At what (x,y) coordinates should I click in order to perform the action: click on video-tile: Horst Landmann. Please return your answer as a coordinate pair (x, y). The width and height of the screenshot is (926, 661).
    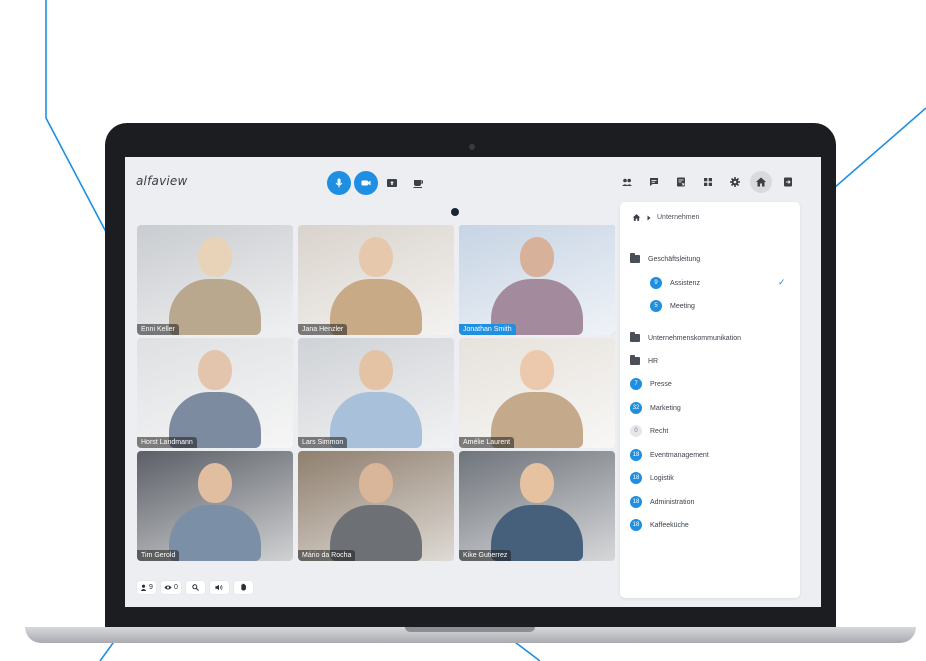
    Looking at the image, I should click on (215, 393).